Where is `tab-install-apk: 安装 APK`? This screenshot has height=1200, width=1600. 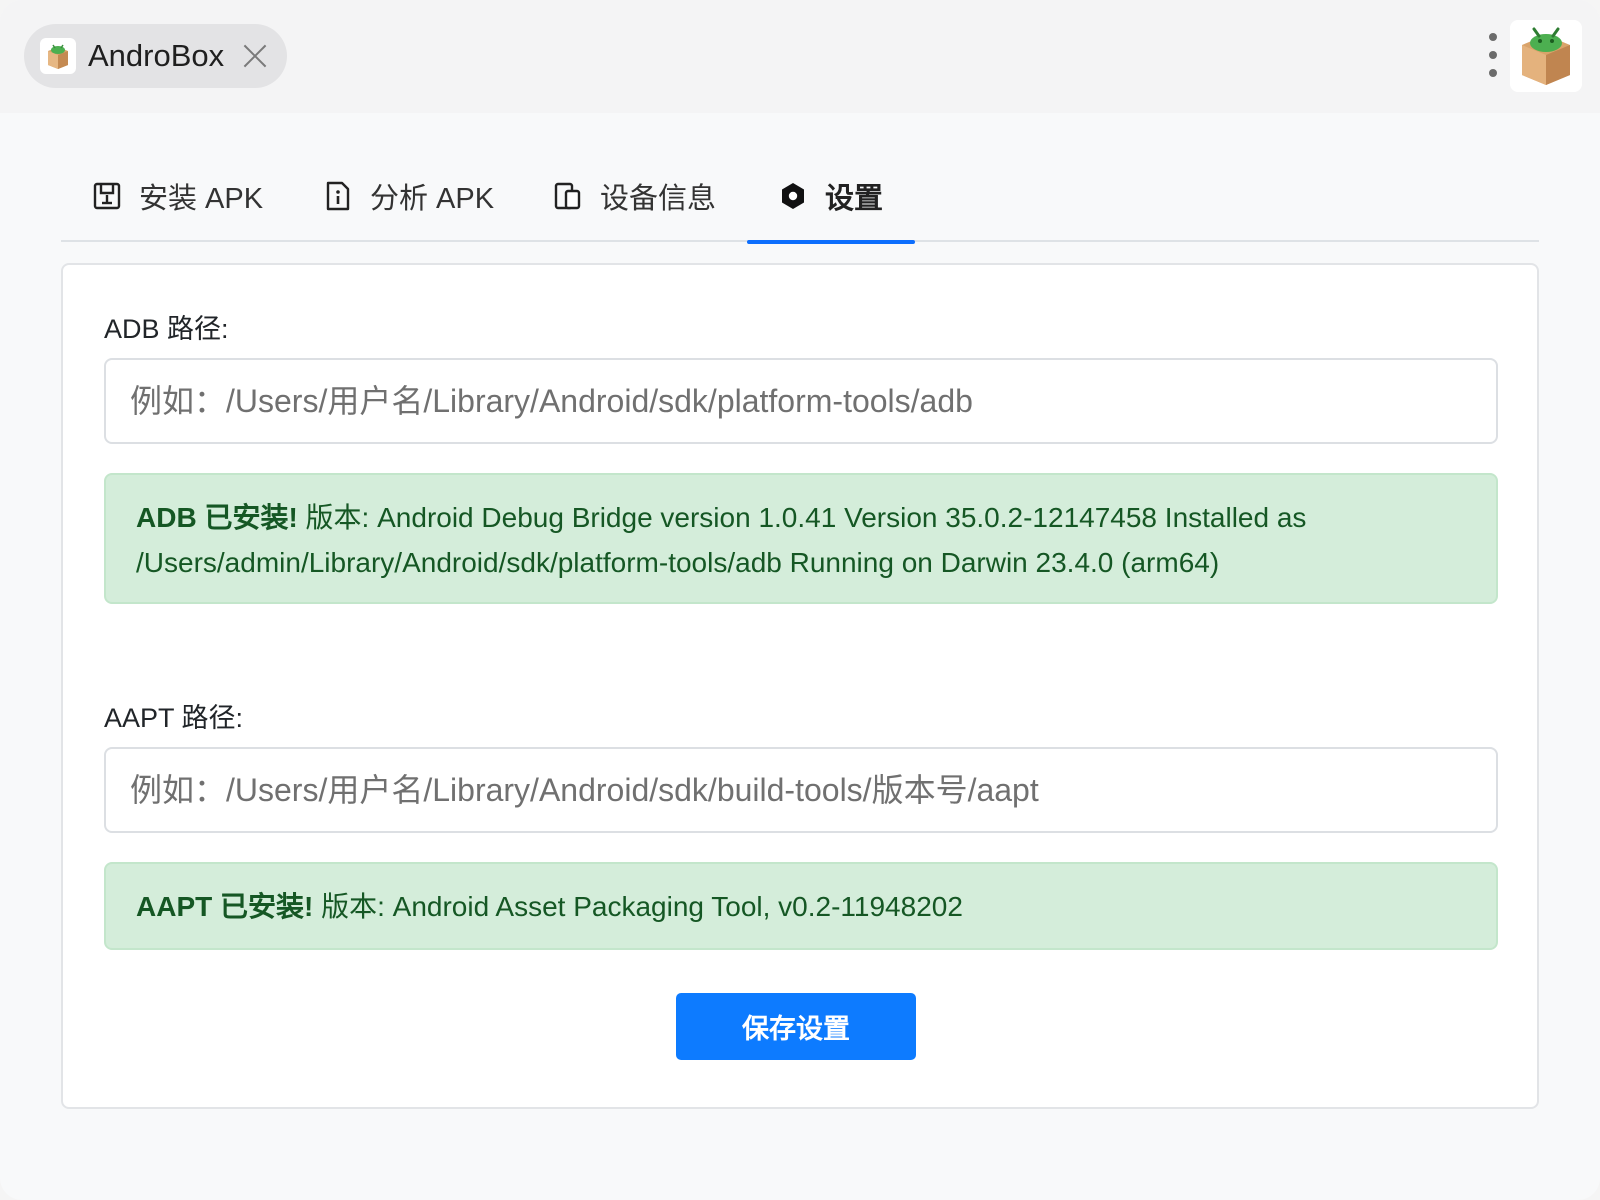
tab-install-apk: 安装 APK is located at coordinates (178, 196).